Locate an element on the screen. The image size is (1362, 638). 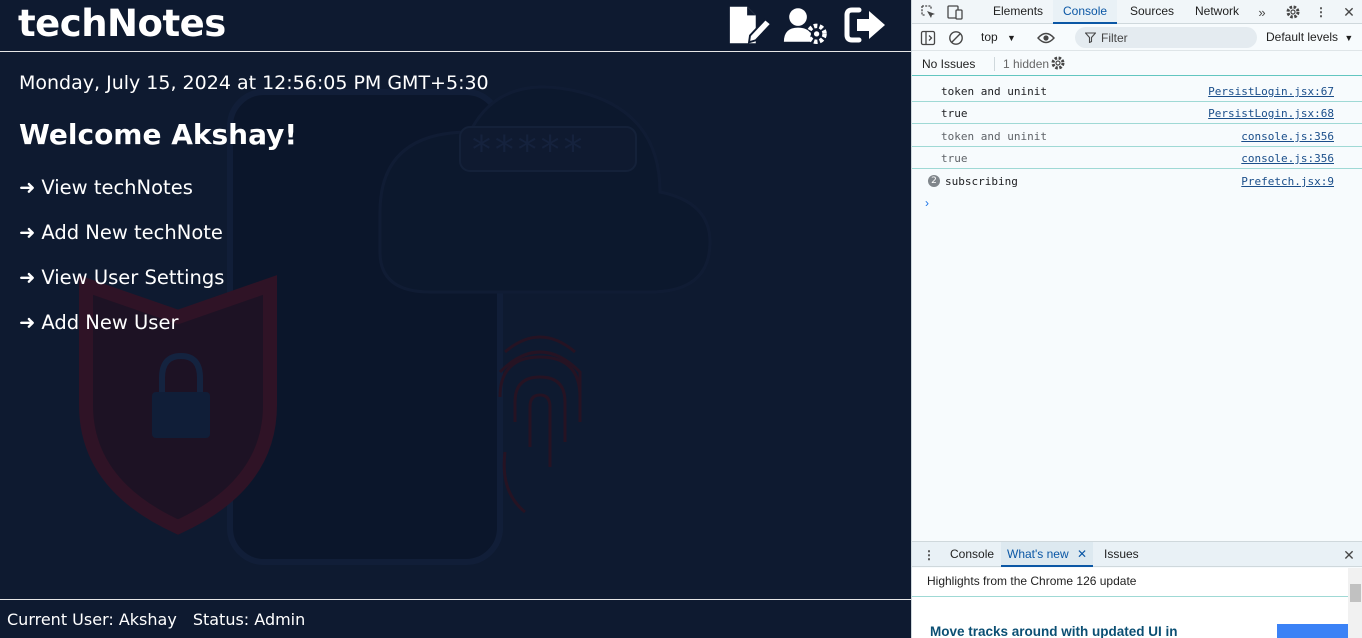
link-label: Add New techNote is located at coordinates (132, 232).